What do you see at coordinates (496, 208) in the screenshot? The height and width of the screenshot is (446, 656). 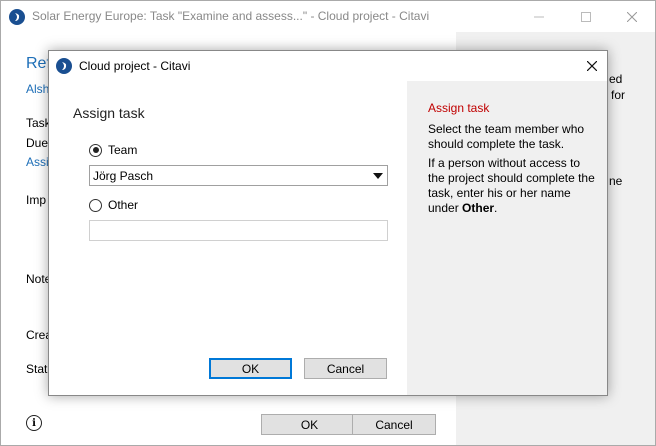 I see `help-paragraph-2-end: .` at bounding box center [496, 208].